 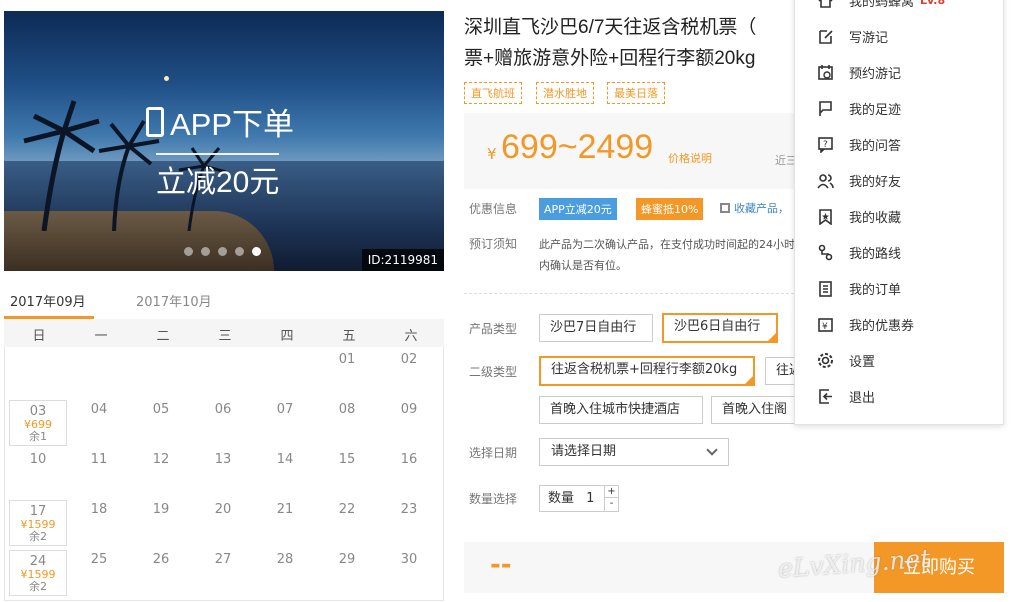 What do you see at coordinates (99, 422) in the screenshot?
I see `calendar-day: 04` at bounding box center [99, 422].